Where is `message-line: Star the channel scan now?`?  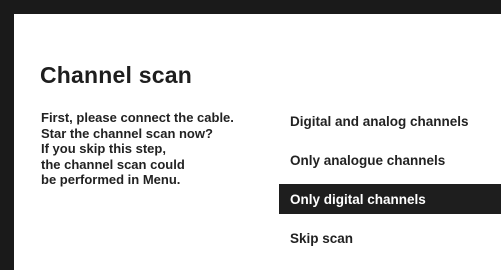 message-line: Star the channel scan now? is located at coordinates (127, 133).